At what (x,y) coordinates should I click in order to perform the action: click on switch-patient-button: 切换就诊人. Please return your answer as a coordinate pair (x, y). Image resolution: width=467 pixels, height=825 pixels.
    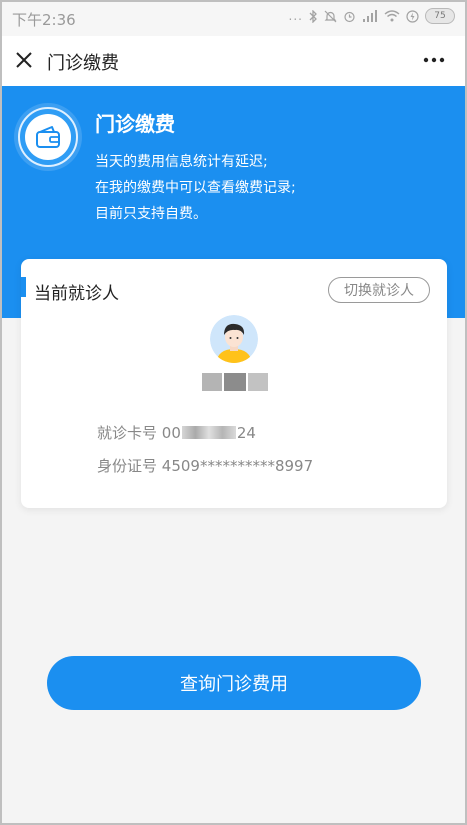
    Looking at the image, I should click on (379, 290).